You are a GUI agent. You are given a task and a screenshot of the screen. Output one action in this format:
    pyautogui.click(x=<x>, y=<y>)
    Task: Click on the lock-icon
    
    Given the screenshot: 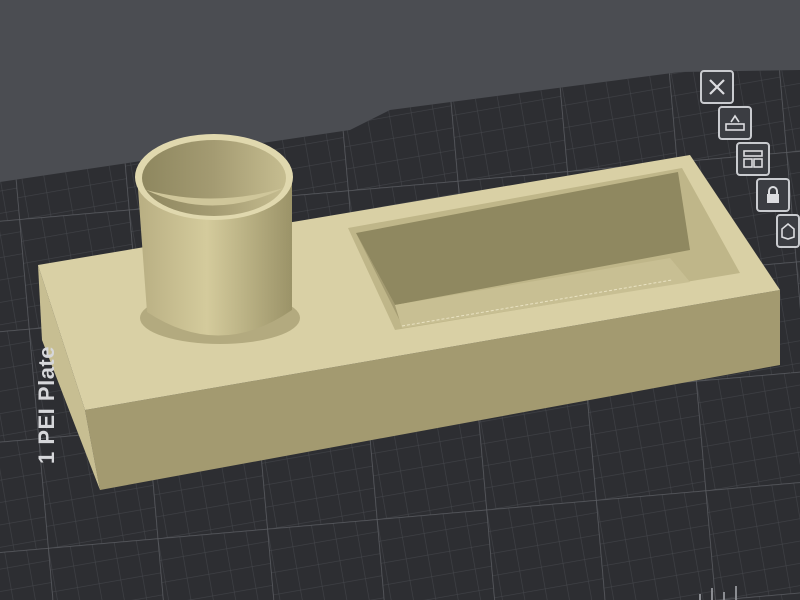 What is the action you would take?
    pyautogui.click(x=773, y=195)
    